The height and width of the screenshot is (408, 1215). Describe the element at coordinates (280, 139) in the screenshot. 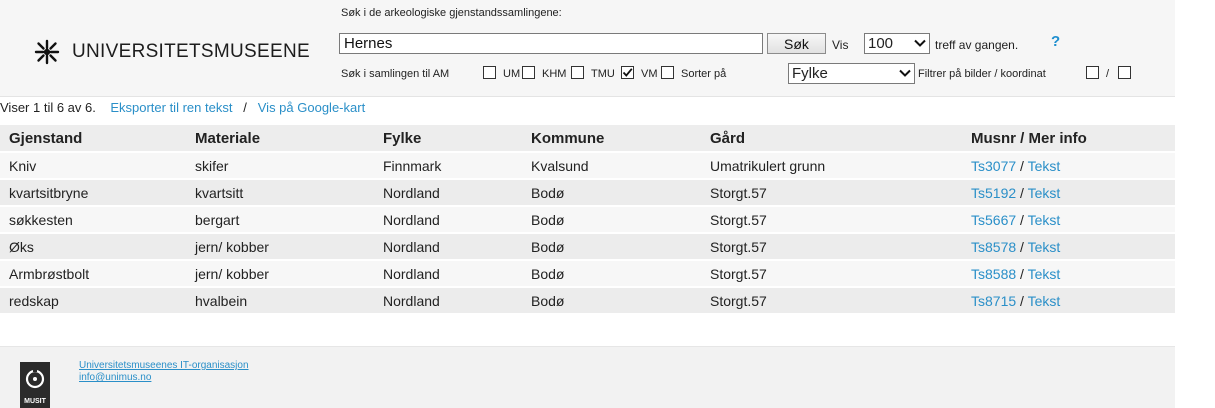

I see `column-header-materiale: Materiale` at that location.